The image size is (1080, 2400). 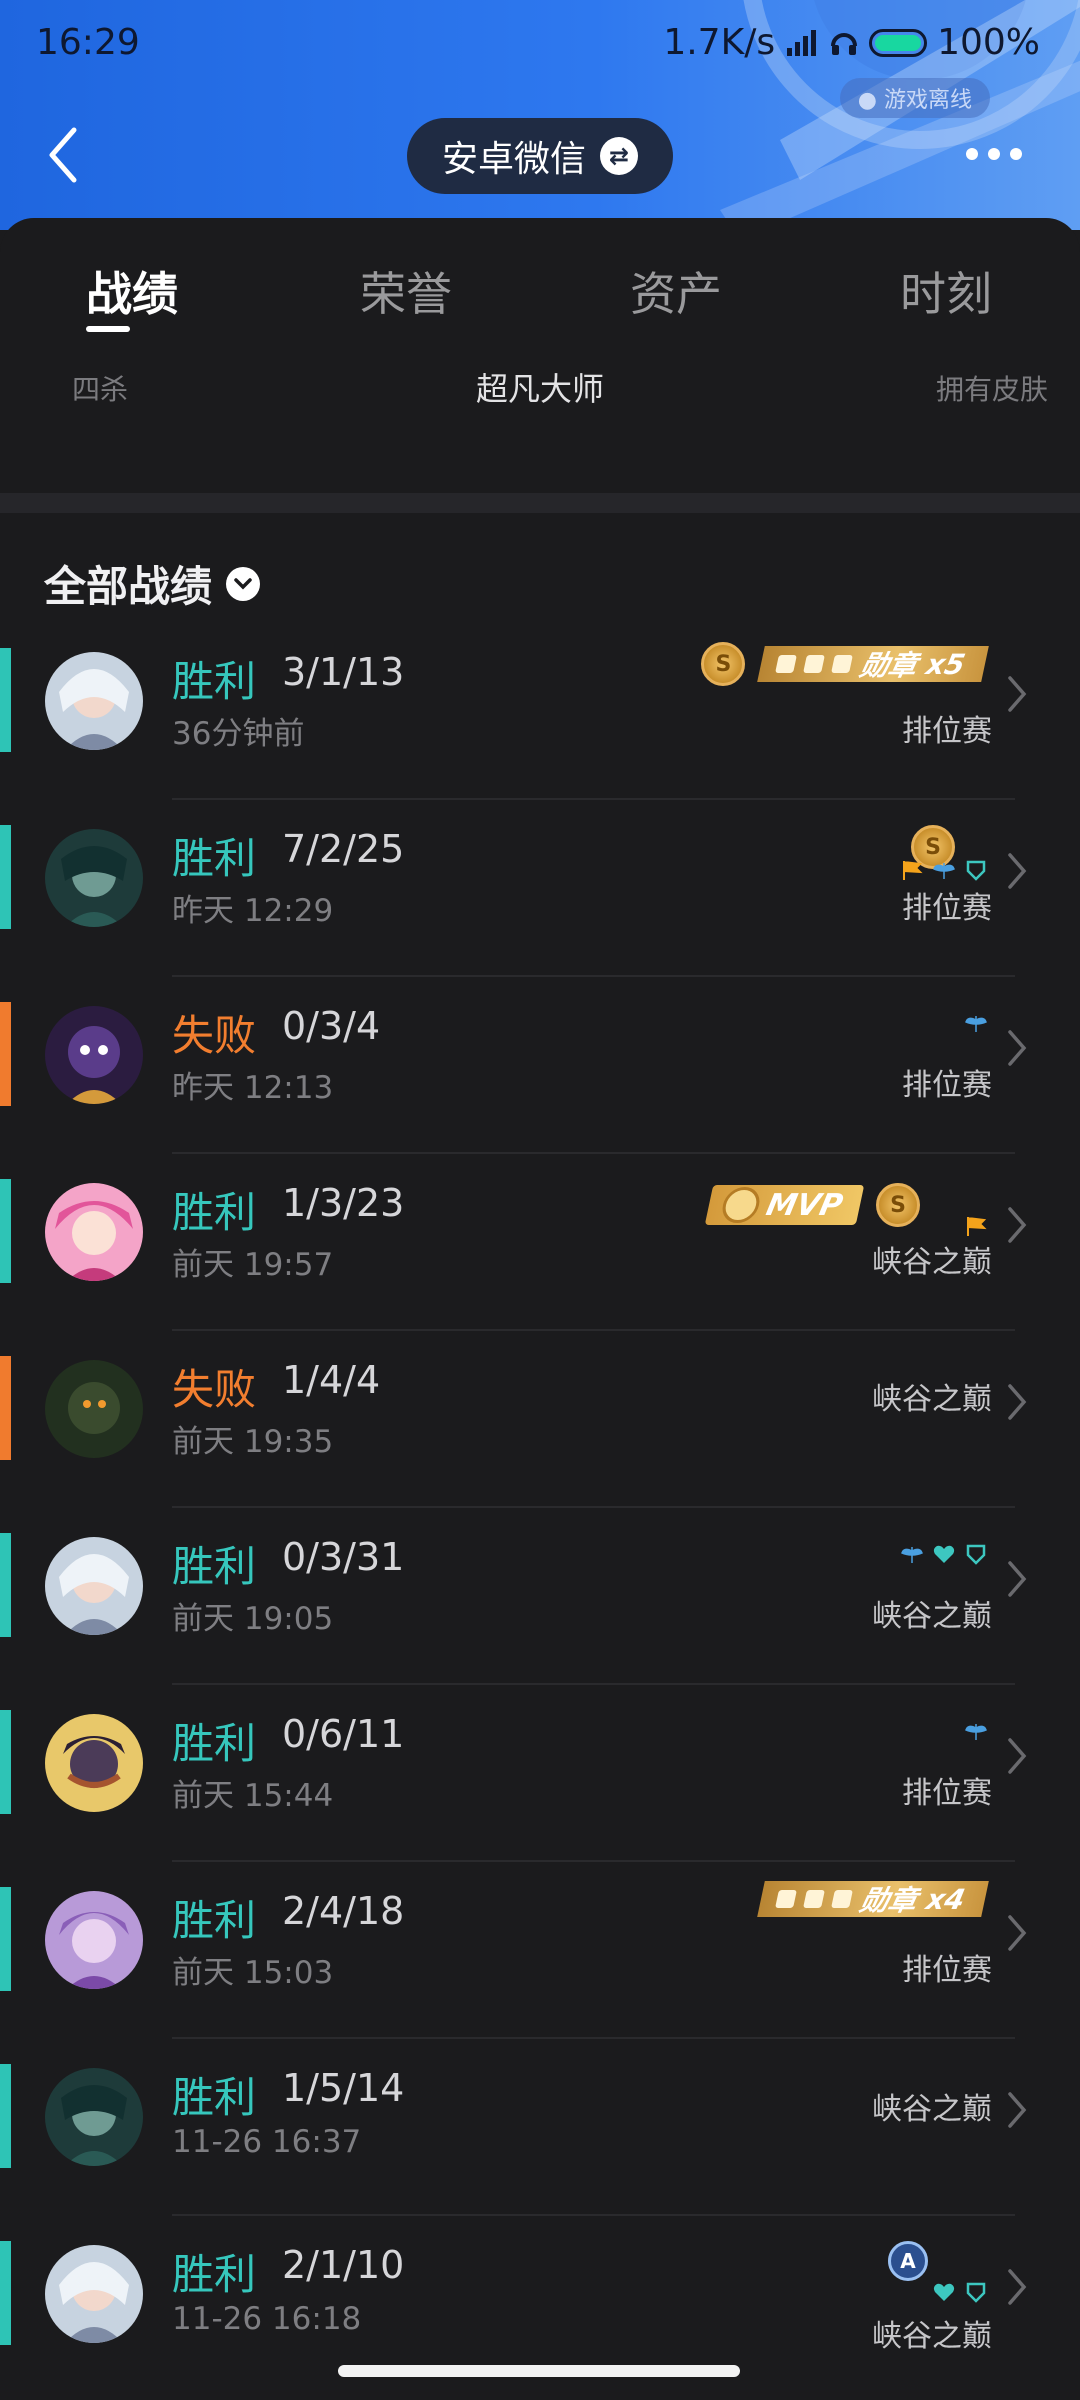 What do you see at coordinates (238, 734) in the screenshot?
I see `match-time: 36分钟前` at bounding box center [238, 734].